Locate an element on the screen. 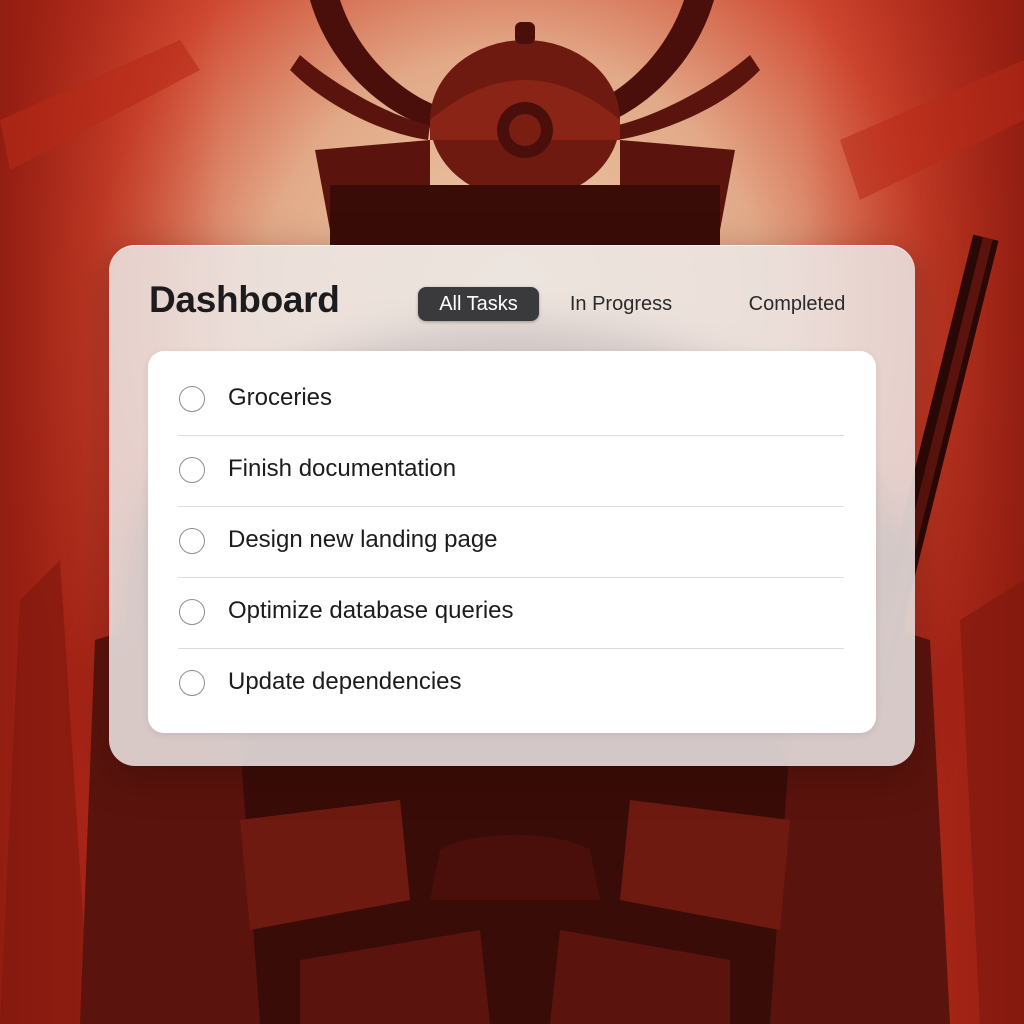  page-title: Dashboard is located at coordinates (244, 299).